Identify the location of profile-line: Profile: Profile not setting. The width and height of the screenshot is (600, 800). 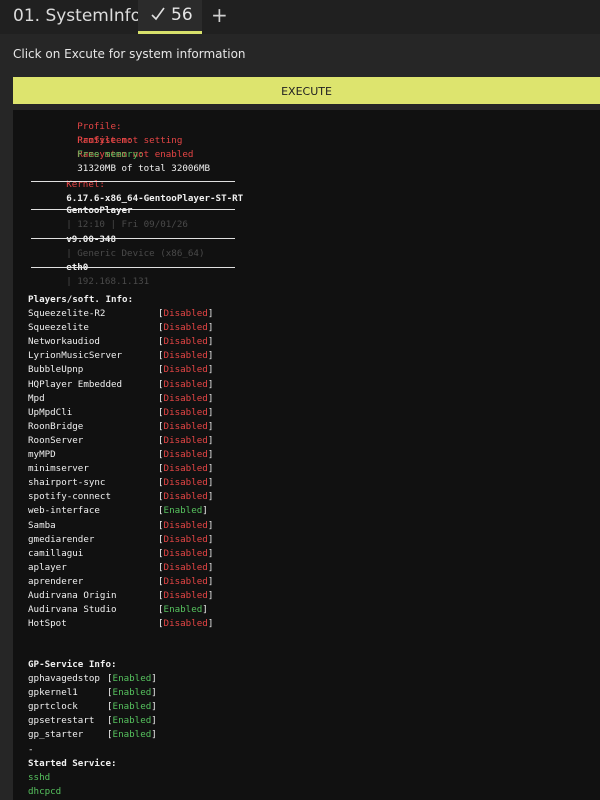
(121, 128).